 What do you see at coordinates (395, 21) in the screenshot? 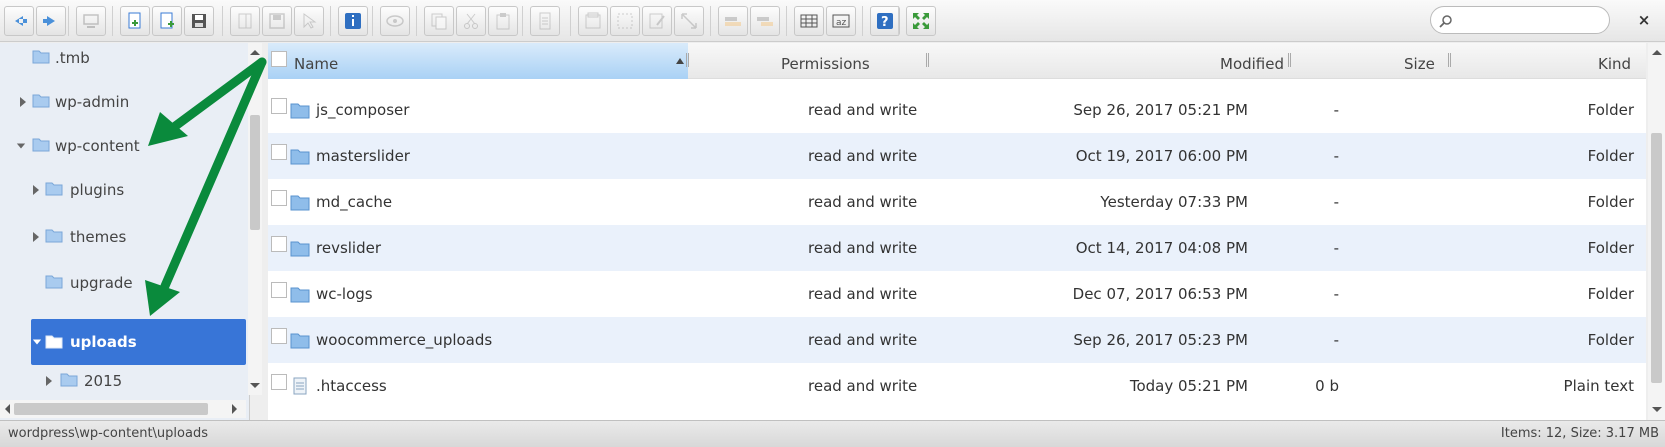
I see `view-button` at bounding box center [395, 21].